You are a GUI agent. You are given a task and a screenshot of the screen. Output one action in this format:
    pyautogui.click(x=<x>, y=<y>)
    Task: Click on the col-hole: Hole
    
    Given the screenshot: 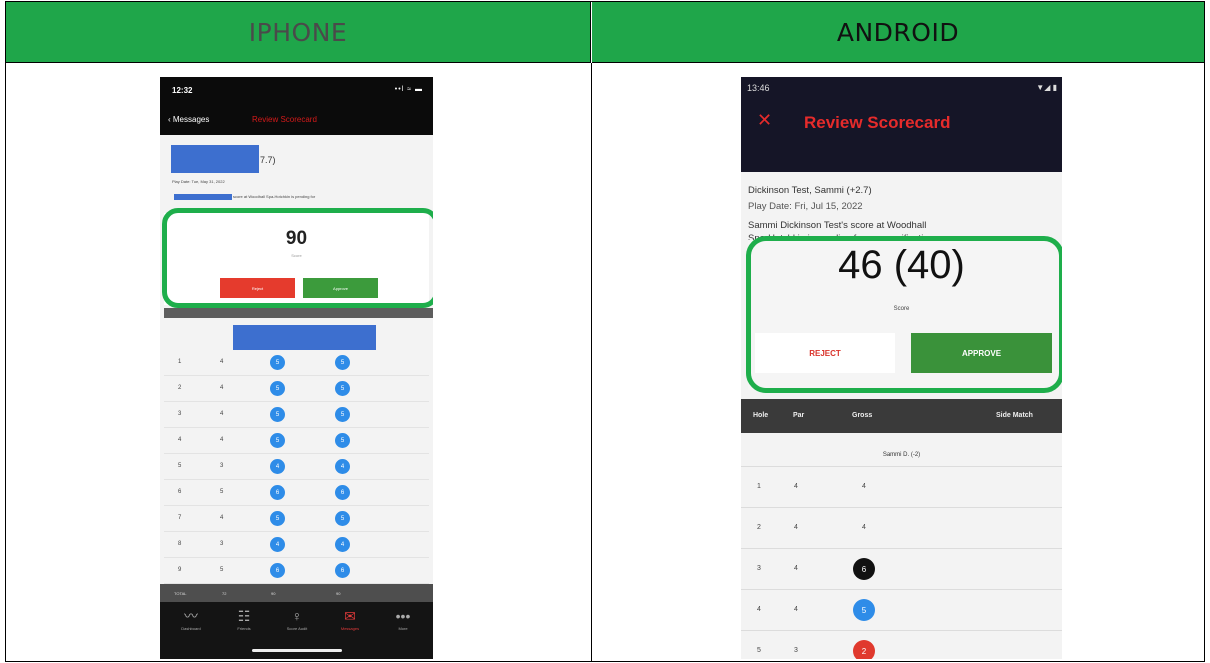 What is the action you would take?
    pyautogui.click(x=761, y=415)
    